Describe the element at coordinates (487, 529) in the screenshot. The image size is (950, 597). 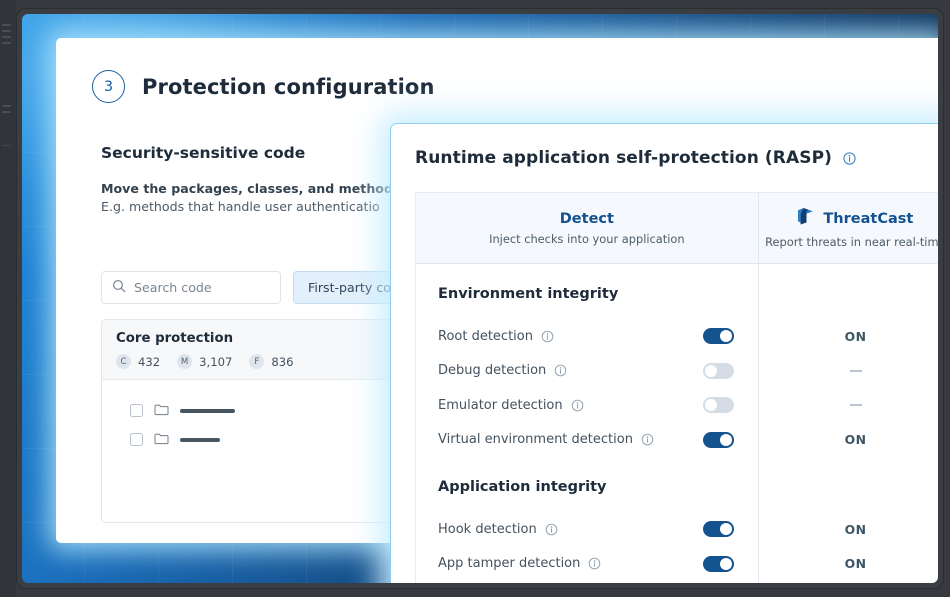
I see `rasp-option-label: Hook detection` at that location.